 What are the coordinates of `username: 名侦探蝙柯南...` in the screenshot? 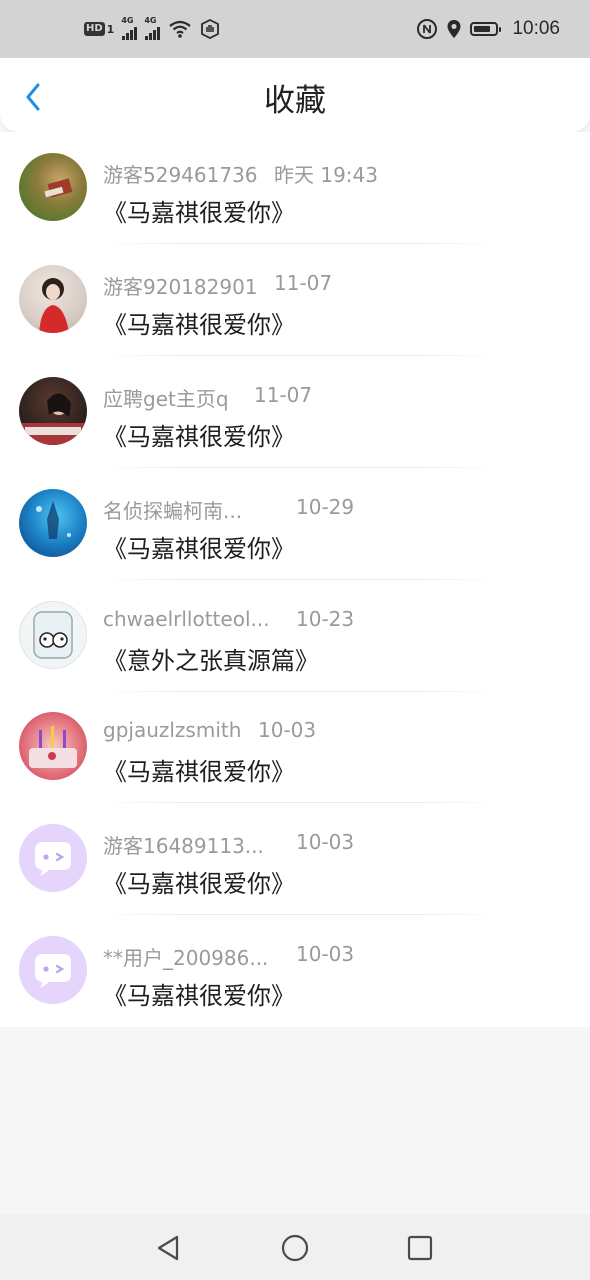 It's located at (172, 509).